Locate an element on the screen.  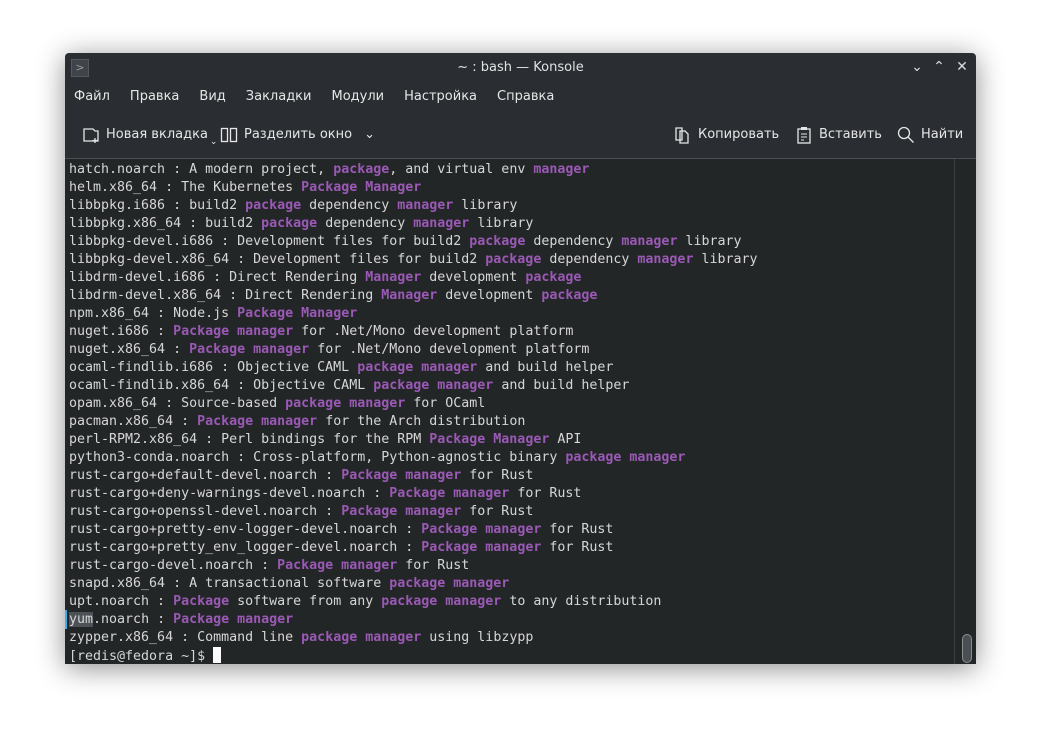
output-text: zypper.x86_64 : Command line is located at coordinates (185, 637).